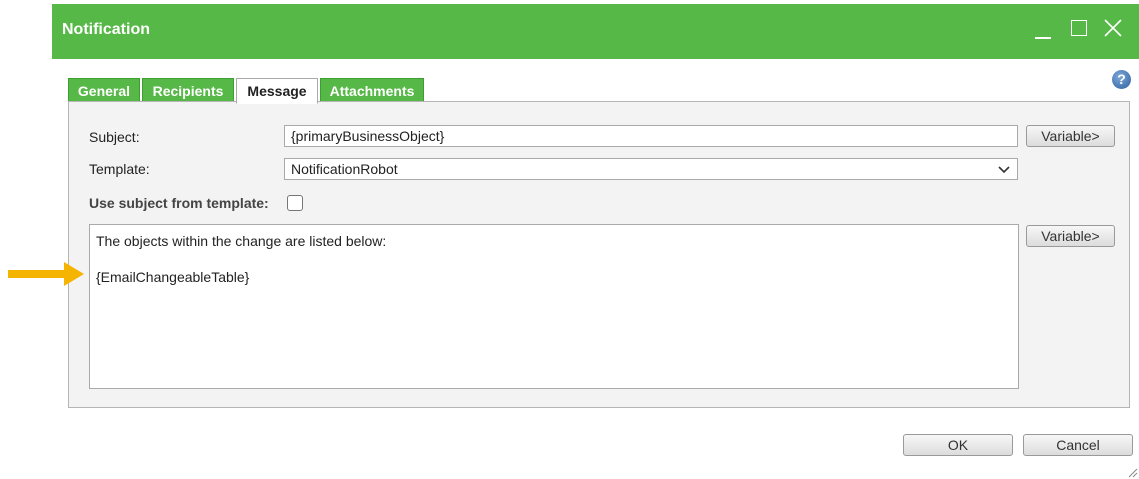 The image size is (1139, 479). I want to click on window-title: Notification, so click(106, 29).